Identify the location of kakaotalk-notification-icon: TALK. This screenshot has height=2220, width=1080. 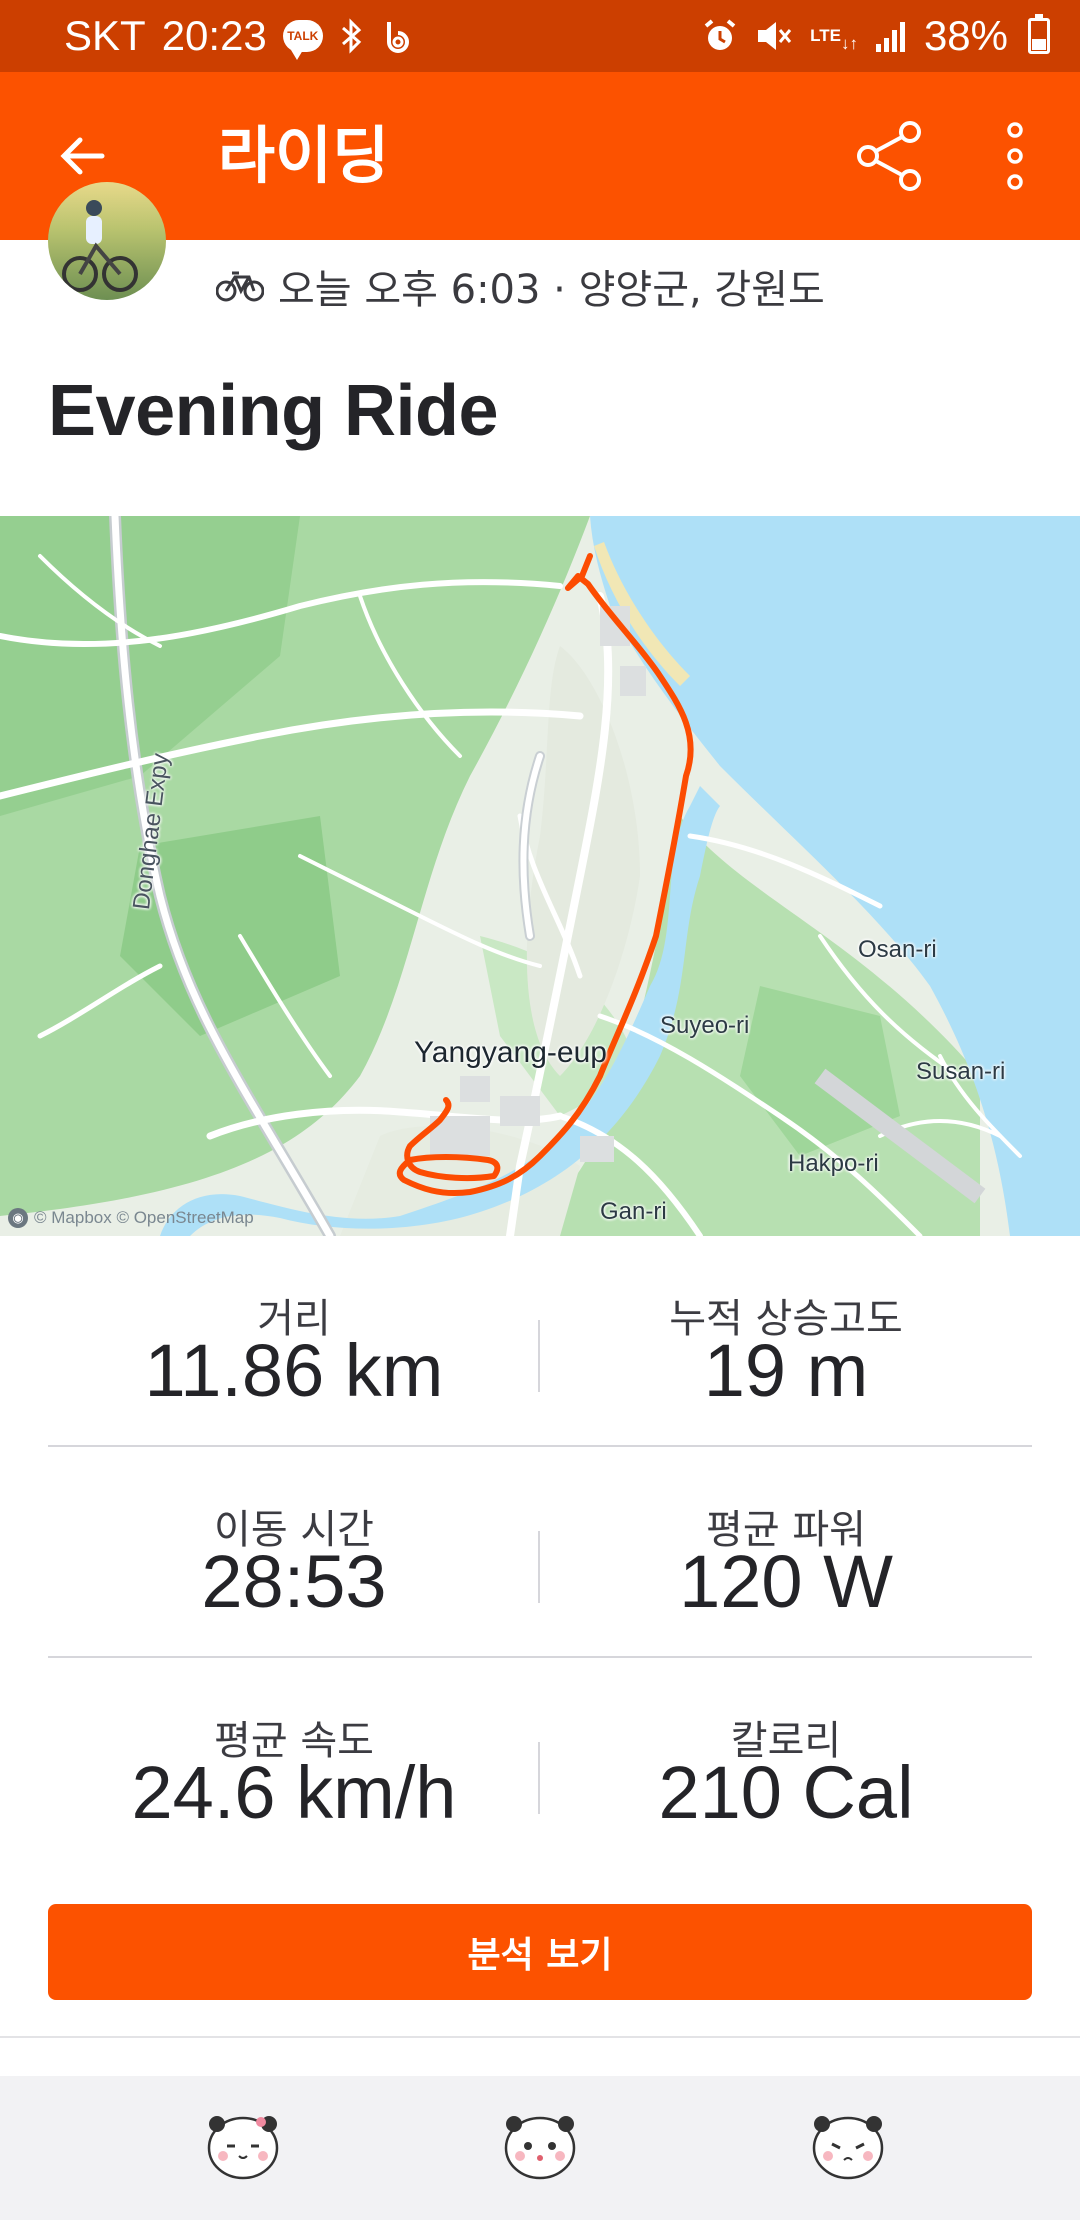
(302, 40).